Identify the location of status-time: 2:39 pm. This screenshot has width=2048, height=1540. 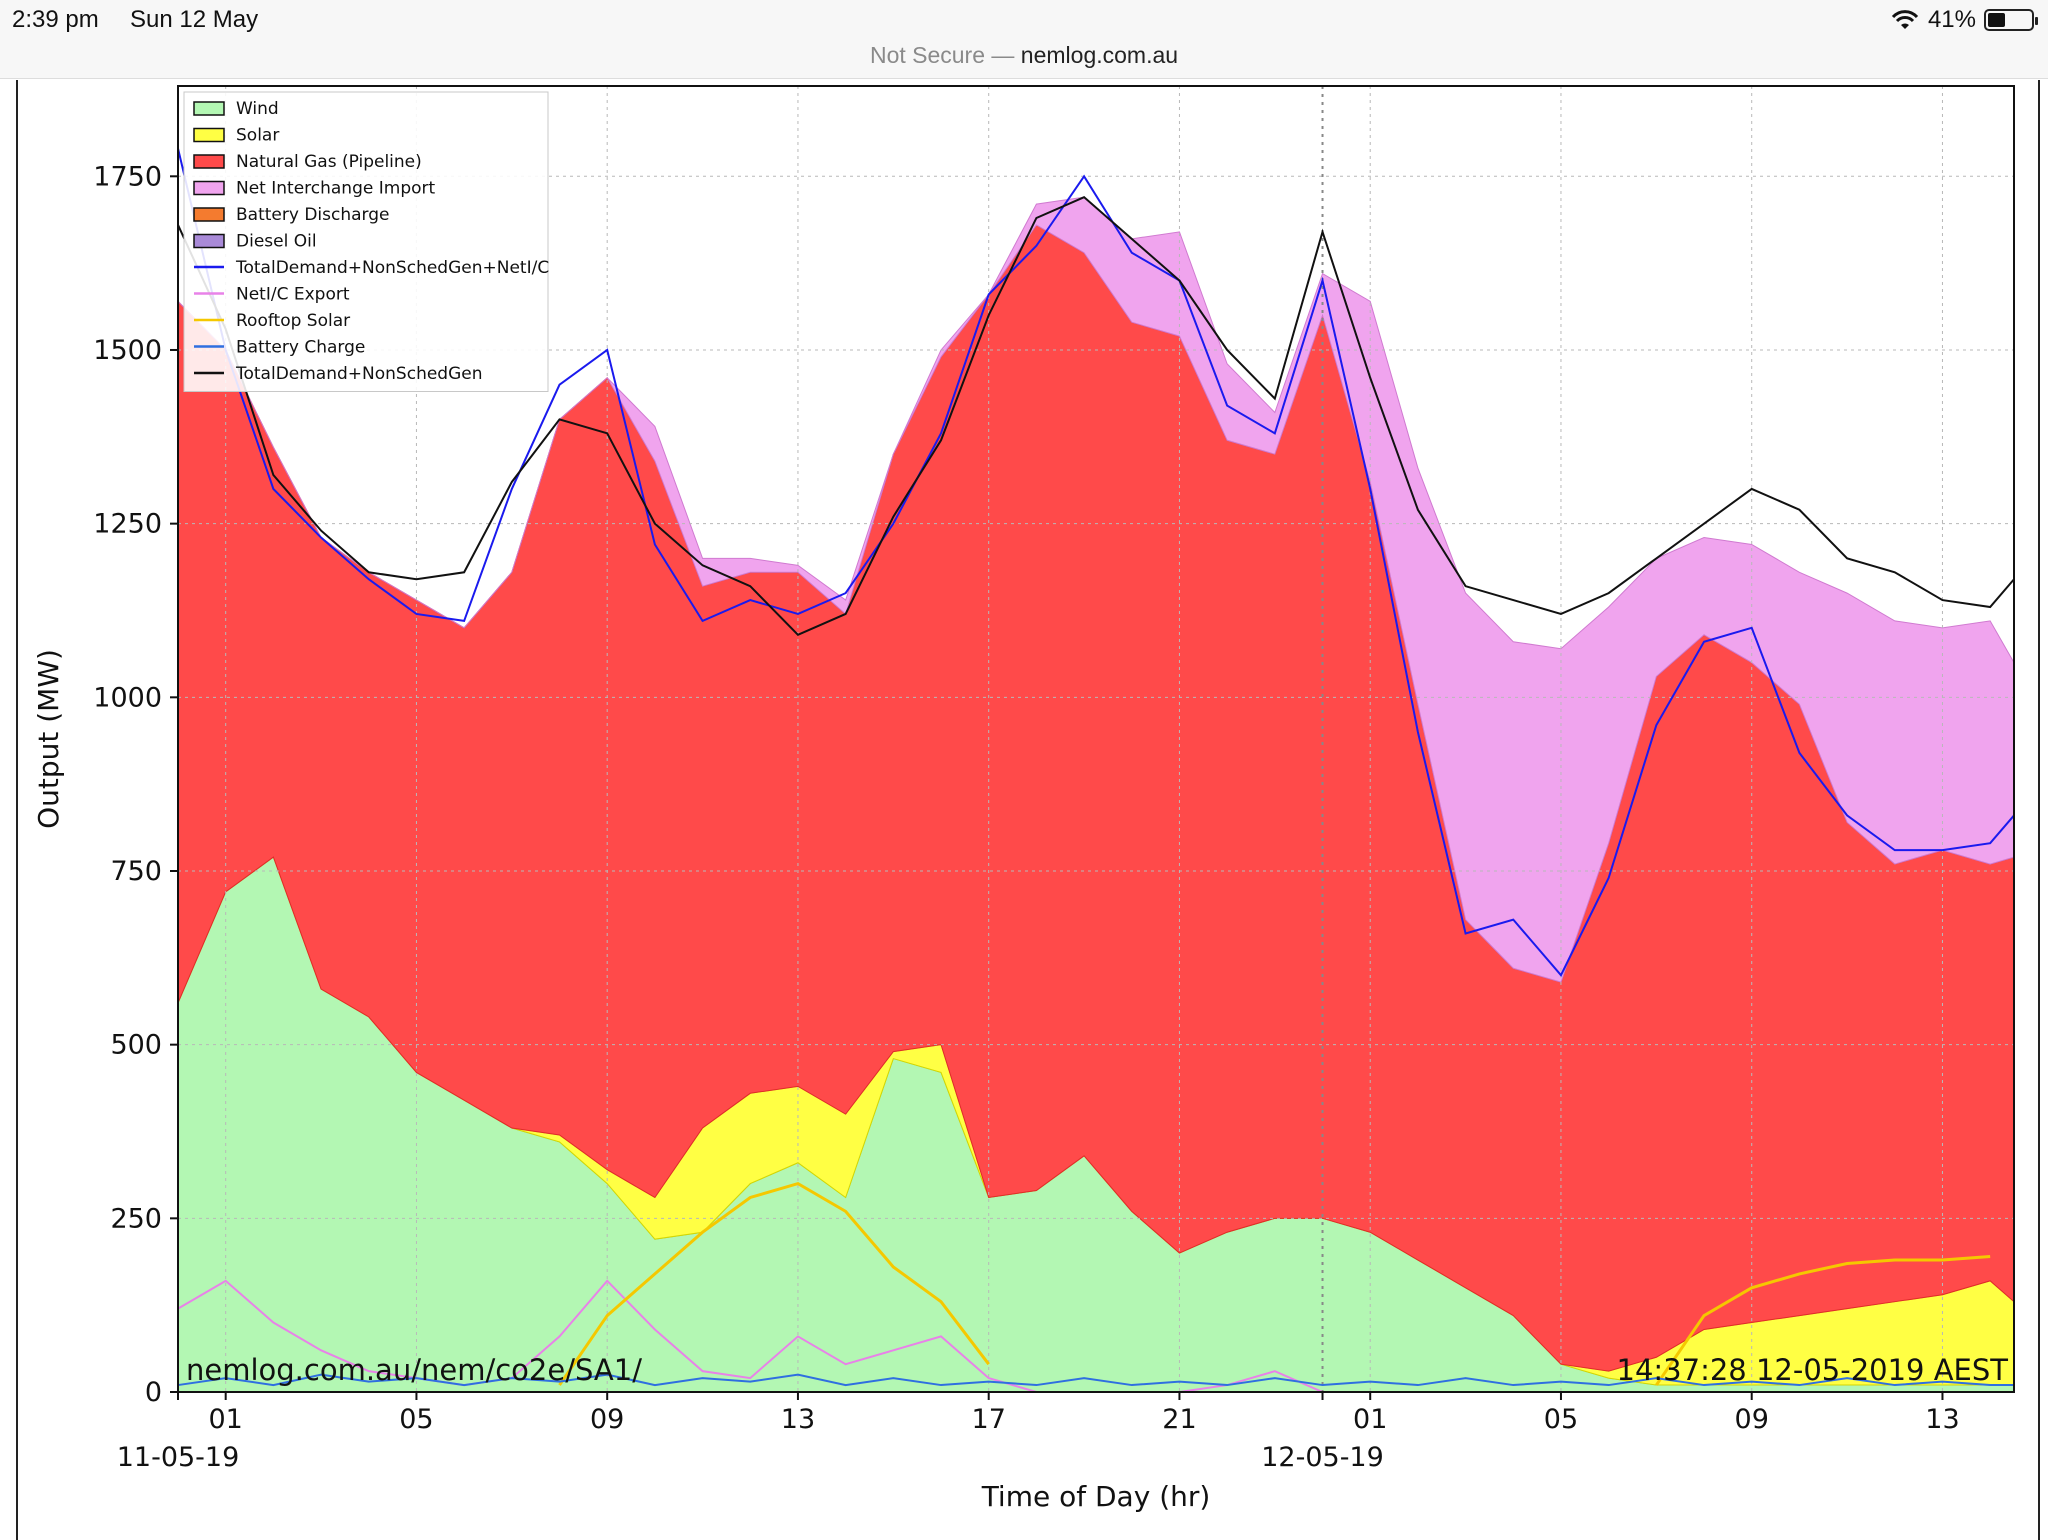
(55, 19).